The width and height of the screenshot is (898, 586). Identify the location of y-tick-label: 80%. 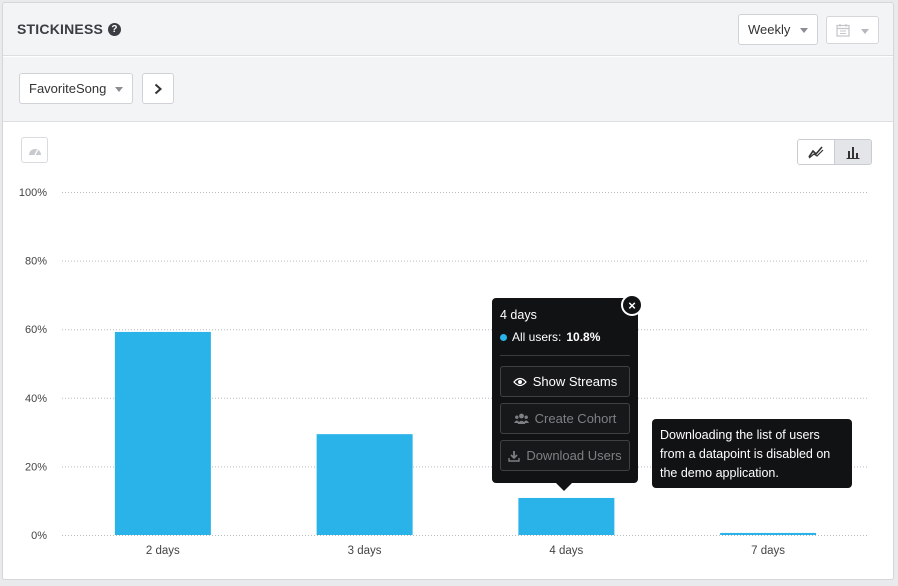
(36, 262).